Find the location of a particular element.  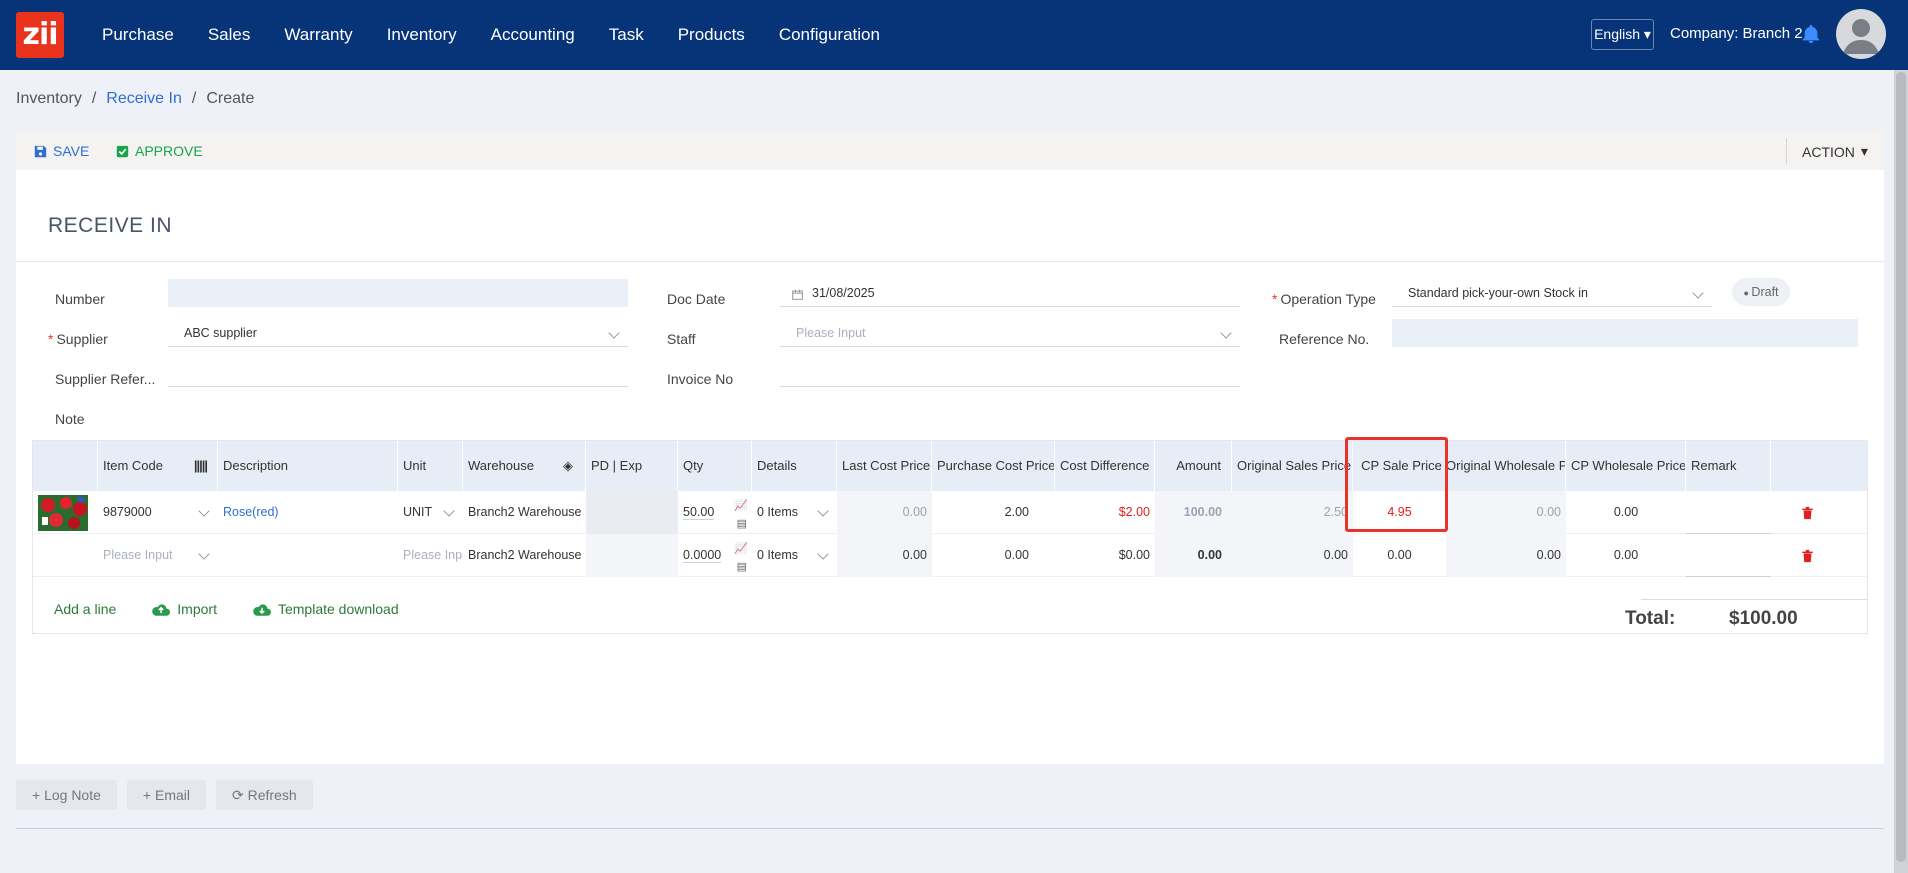

purchase-cost-input: 2.00 is located at coordinates (993, 512).